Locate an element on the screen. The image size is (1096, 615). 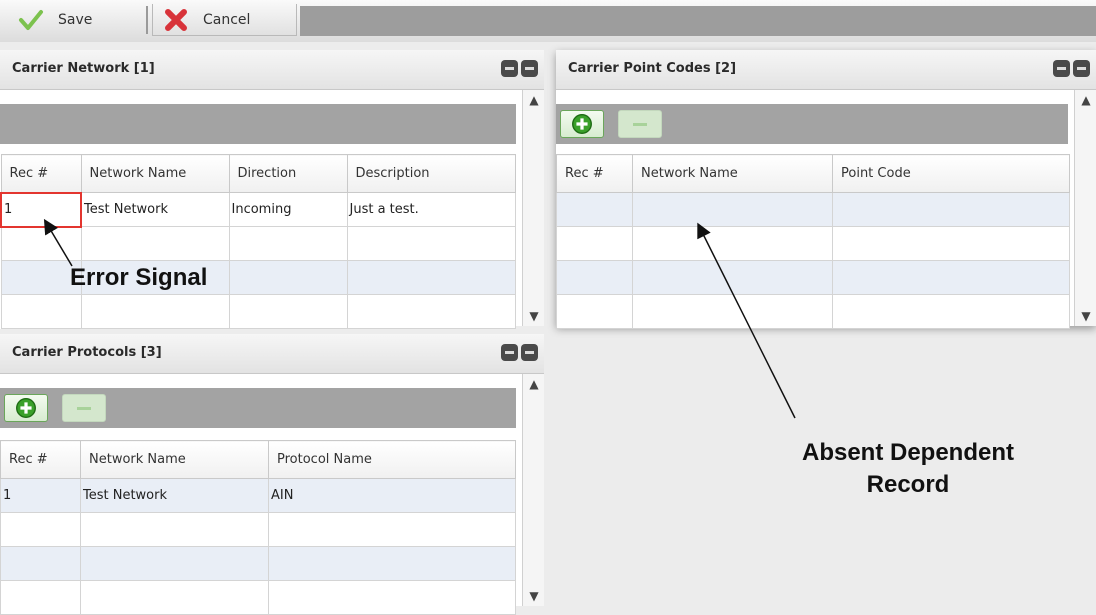
rec-cell-error: 1 is located at coordinates (41, 209).